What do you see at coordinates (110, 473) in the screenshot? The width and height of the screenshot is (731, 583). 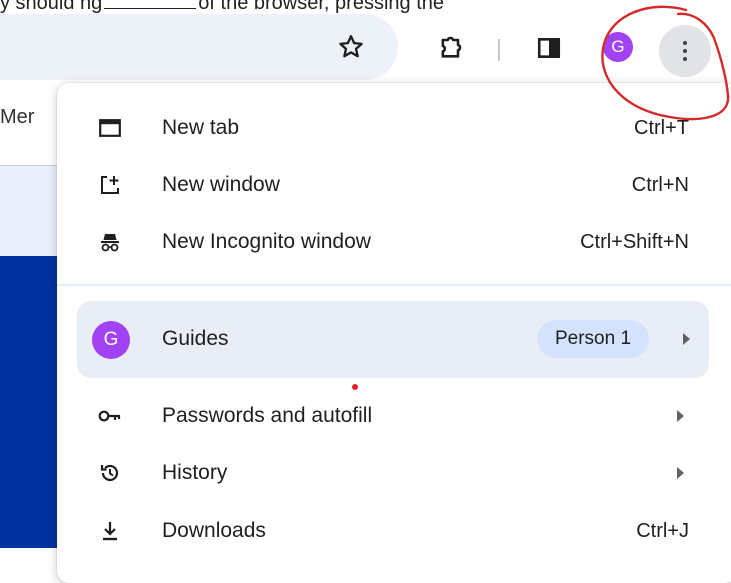 I see `history-icon` at bounding box center [110, 473].